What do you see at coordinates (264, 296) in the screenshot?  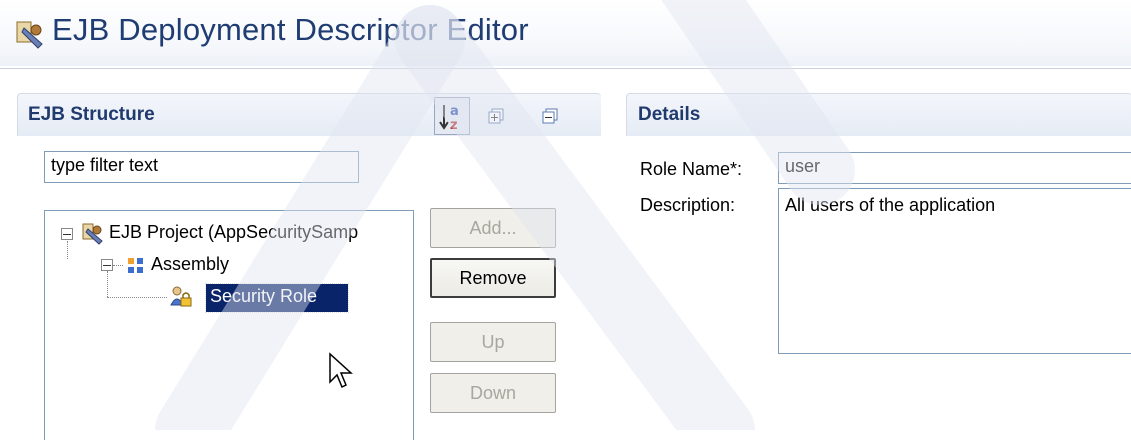 I see `tree-item-security-role-label: Security Role` at bounding box center [264, 296].